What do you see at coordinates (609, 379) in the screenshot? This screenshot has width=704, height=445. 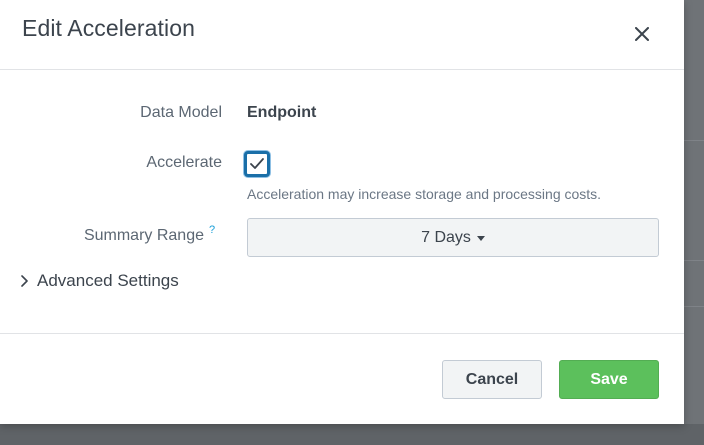 I see `save-button: Save` at bounding box center [609, 379].